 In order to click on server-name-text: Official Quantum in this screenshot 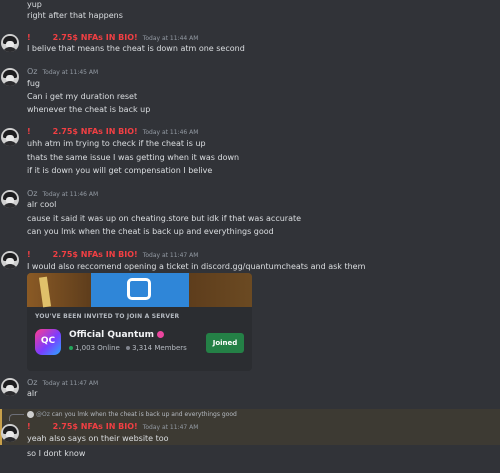, I will do `click(112, 335)`.